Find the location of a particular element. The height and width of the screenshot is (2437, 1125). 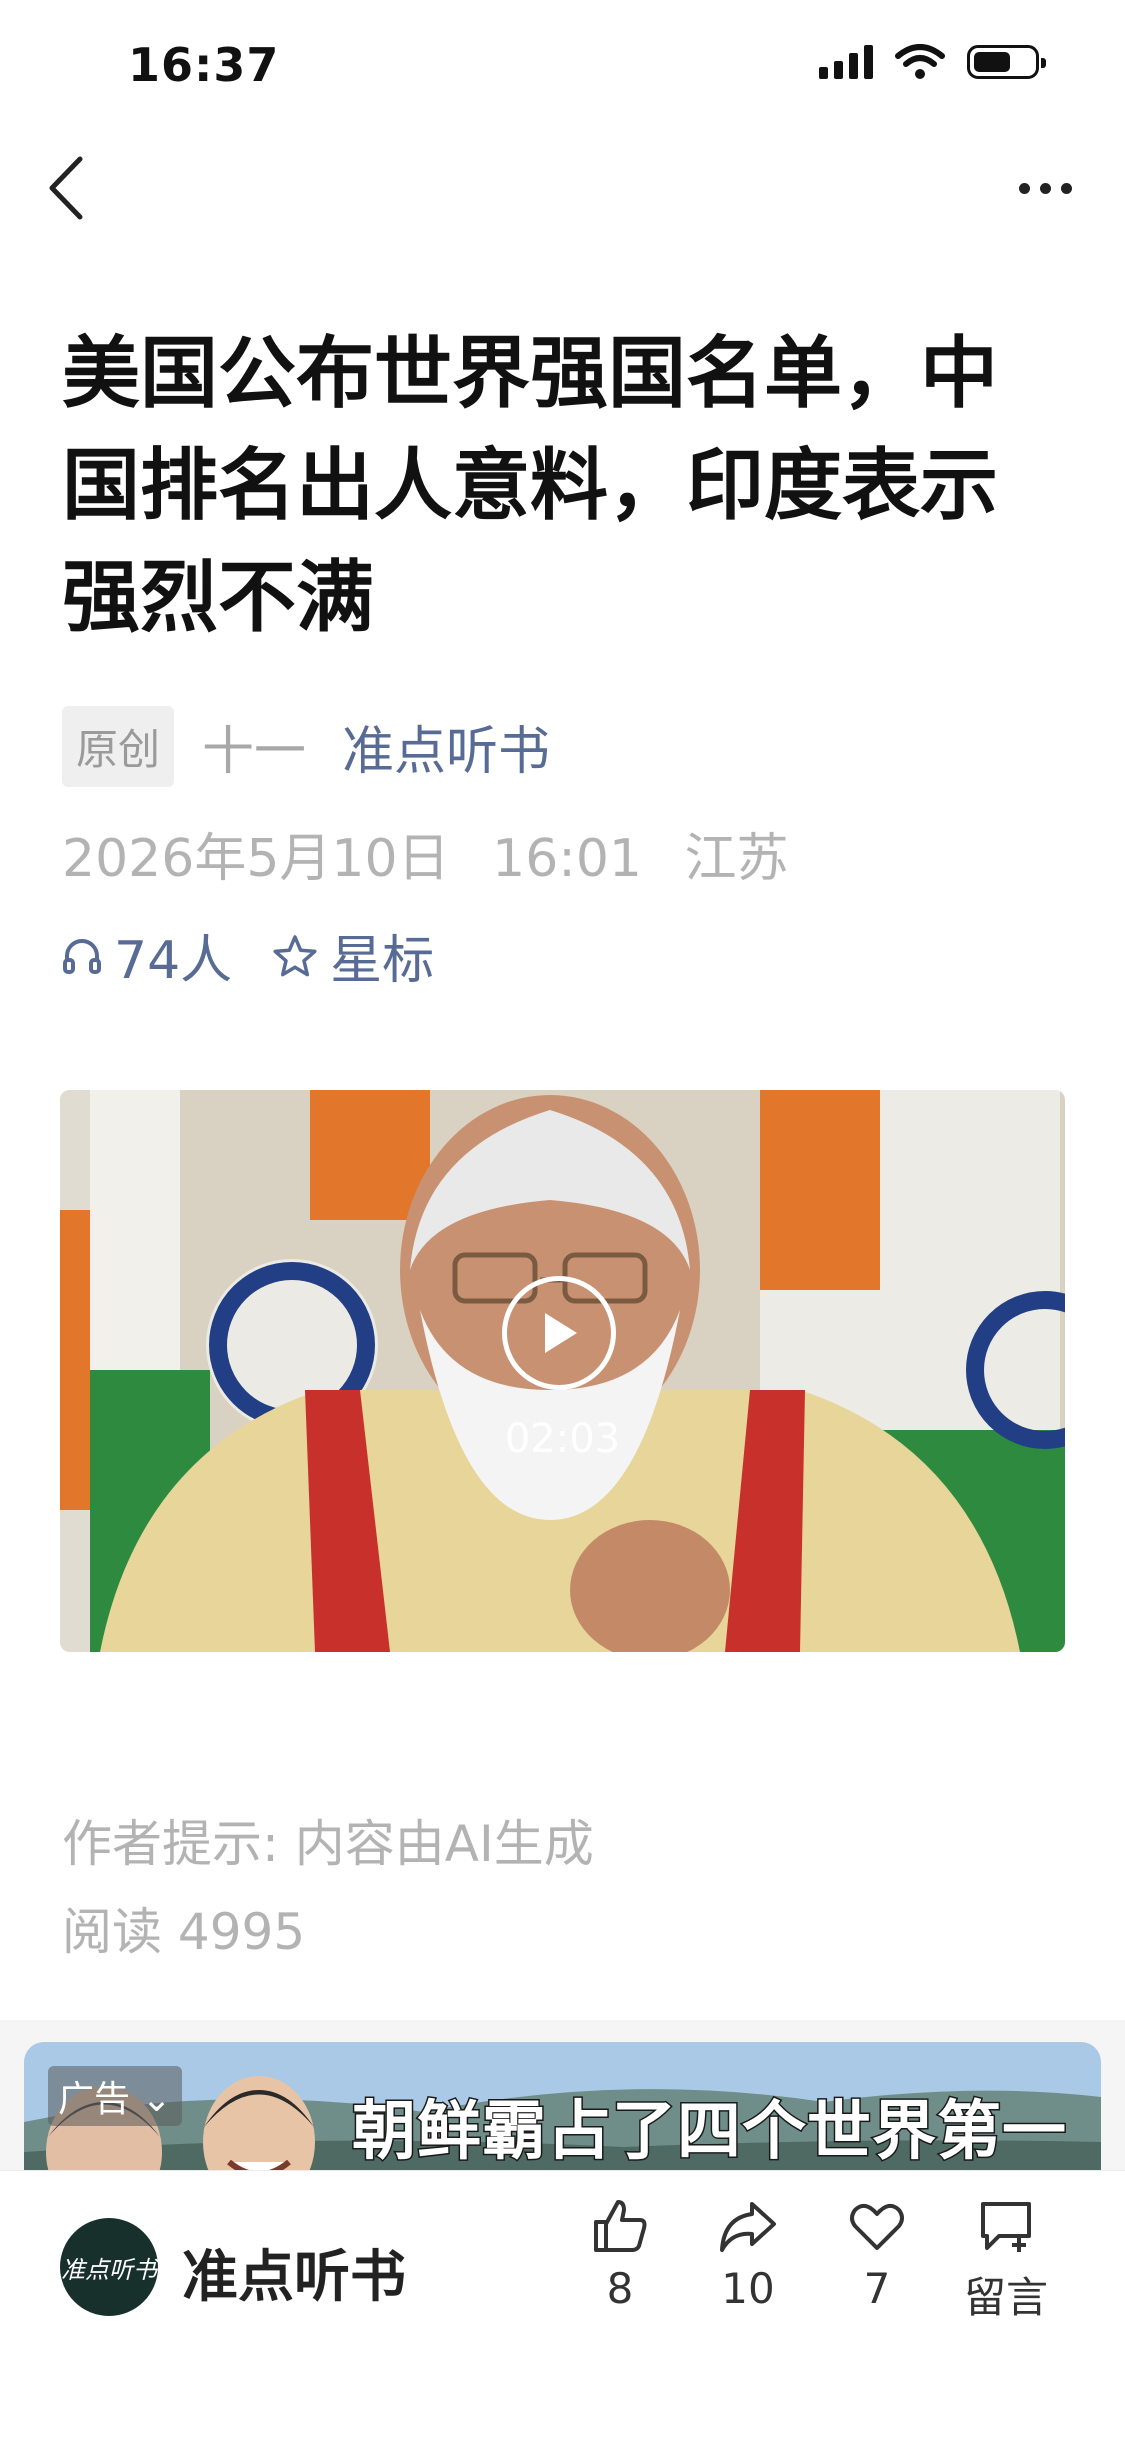

like-button: 8 is located at coordinates (620, 2254).